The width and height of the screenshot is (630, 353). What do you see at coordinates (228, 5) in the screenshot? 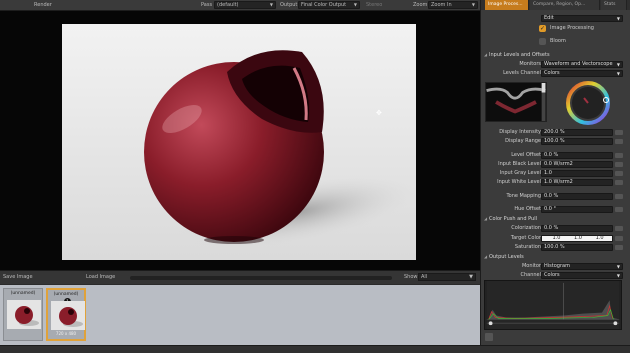
I see `pass-value: (default)` at bounding box center [228, 5].